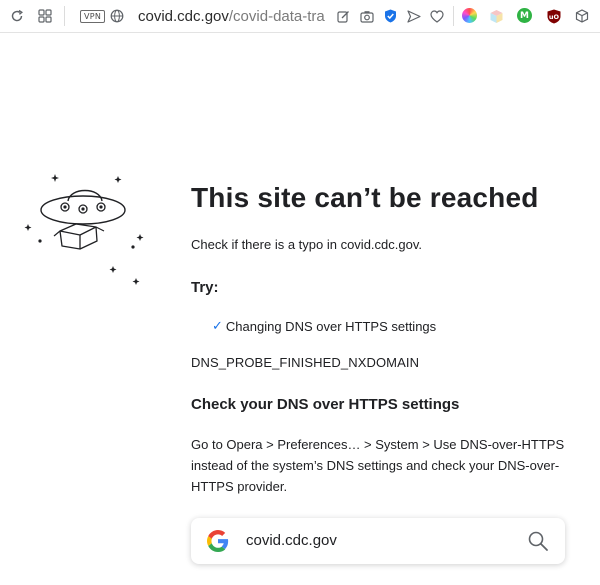 Image resolution: width=600 pixels, height=585 pixels. I want to click on ufo-illustration-icon, so click(85, 229).